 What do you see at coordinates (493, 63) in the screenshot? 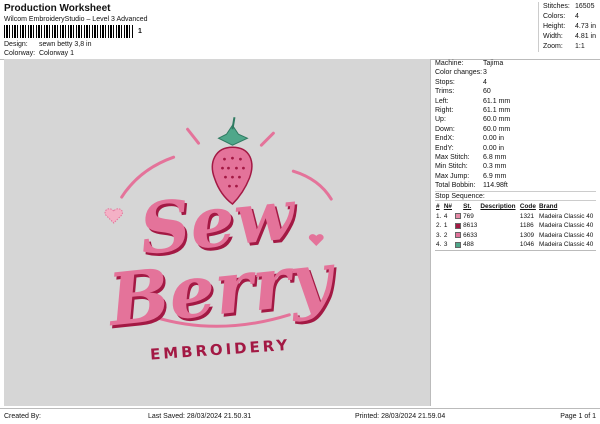
I see `info-value: Tajima` at bounding box center [493, 63].